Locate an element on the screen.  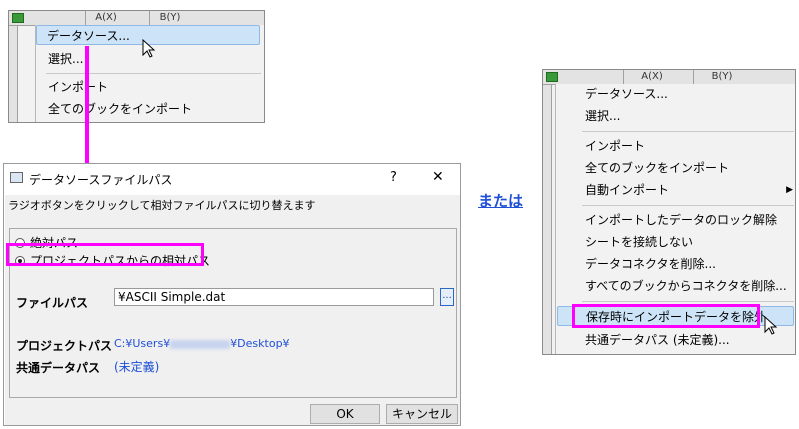
menu-item-disconnect-sheet: シートを接続しない is located at coordinates (639, 242).